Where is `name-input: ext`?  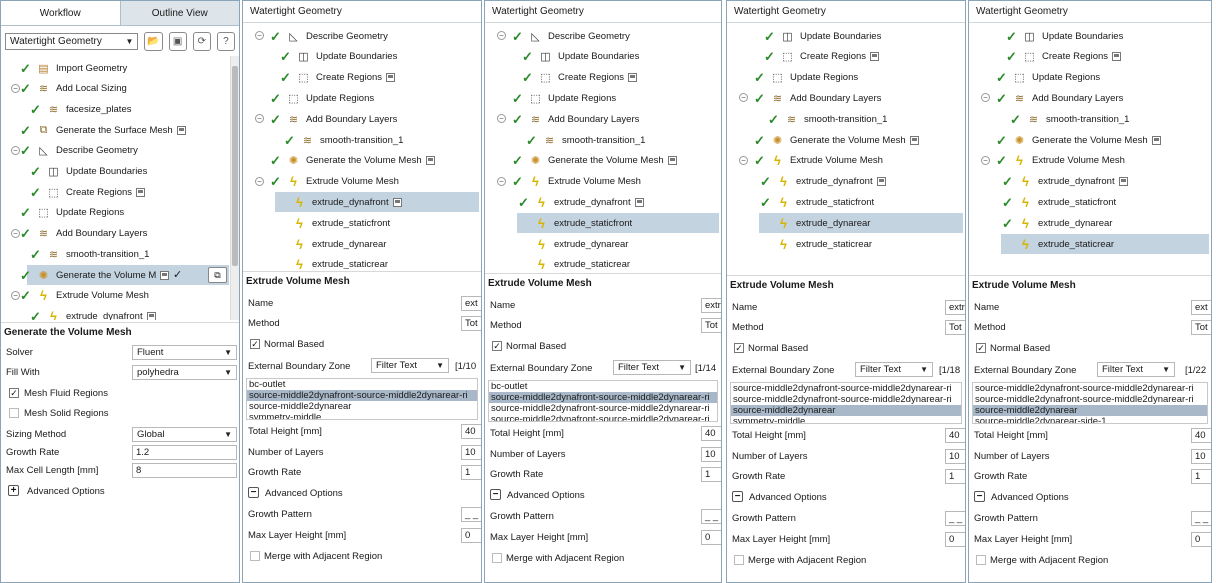
name-input: ext is located at coordinates (1201, 307).